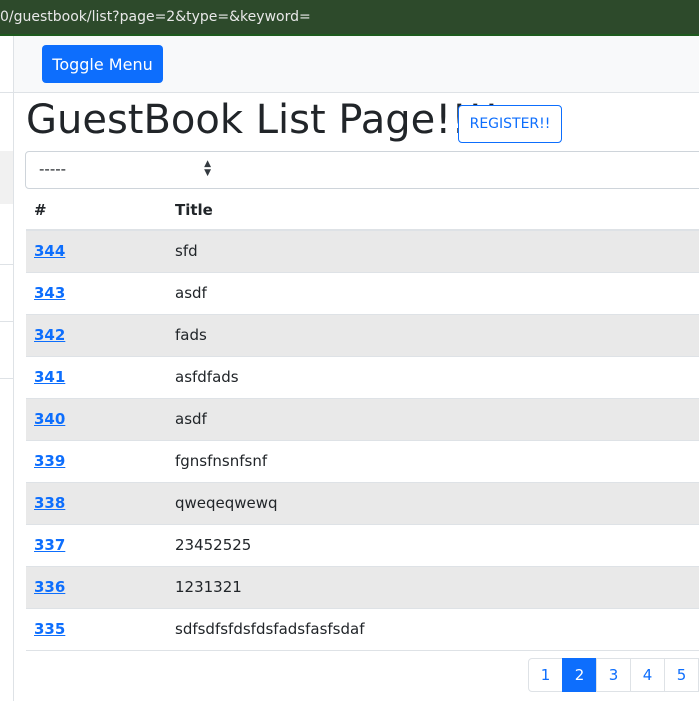 This screenshot has width=699, height=701. Describe the element at coordinates (208, 587) in the screenshot. I see `entry-title: 1231321` at that location.